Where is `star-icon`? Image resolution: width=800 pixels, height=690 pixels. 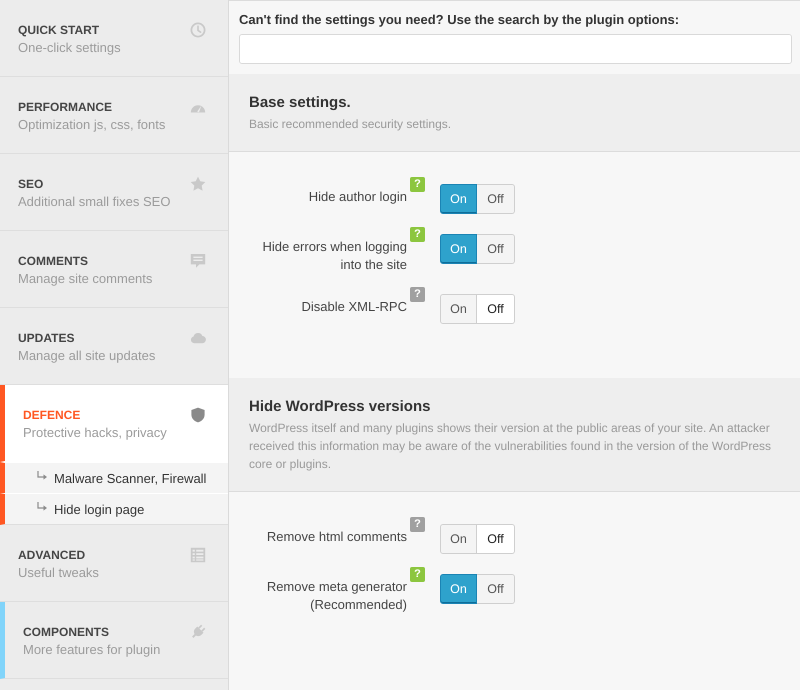
star-icon is located at coordinates (198, 184).